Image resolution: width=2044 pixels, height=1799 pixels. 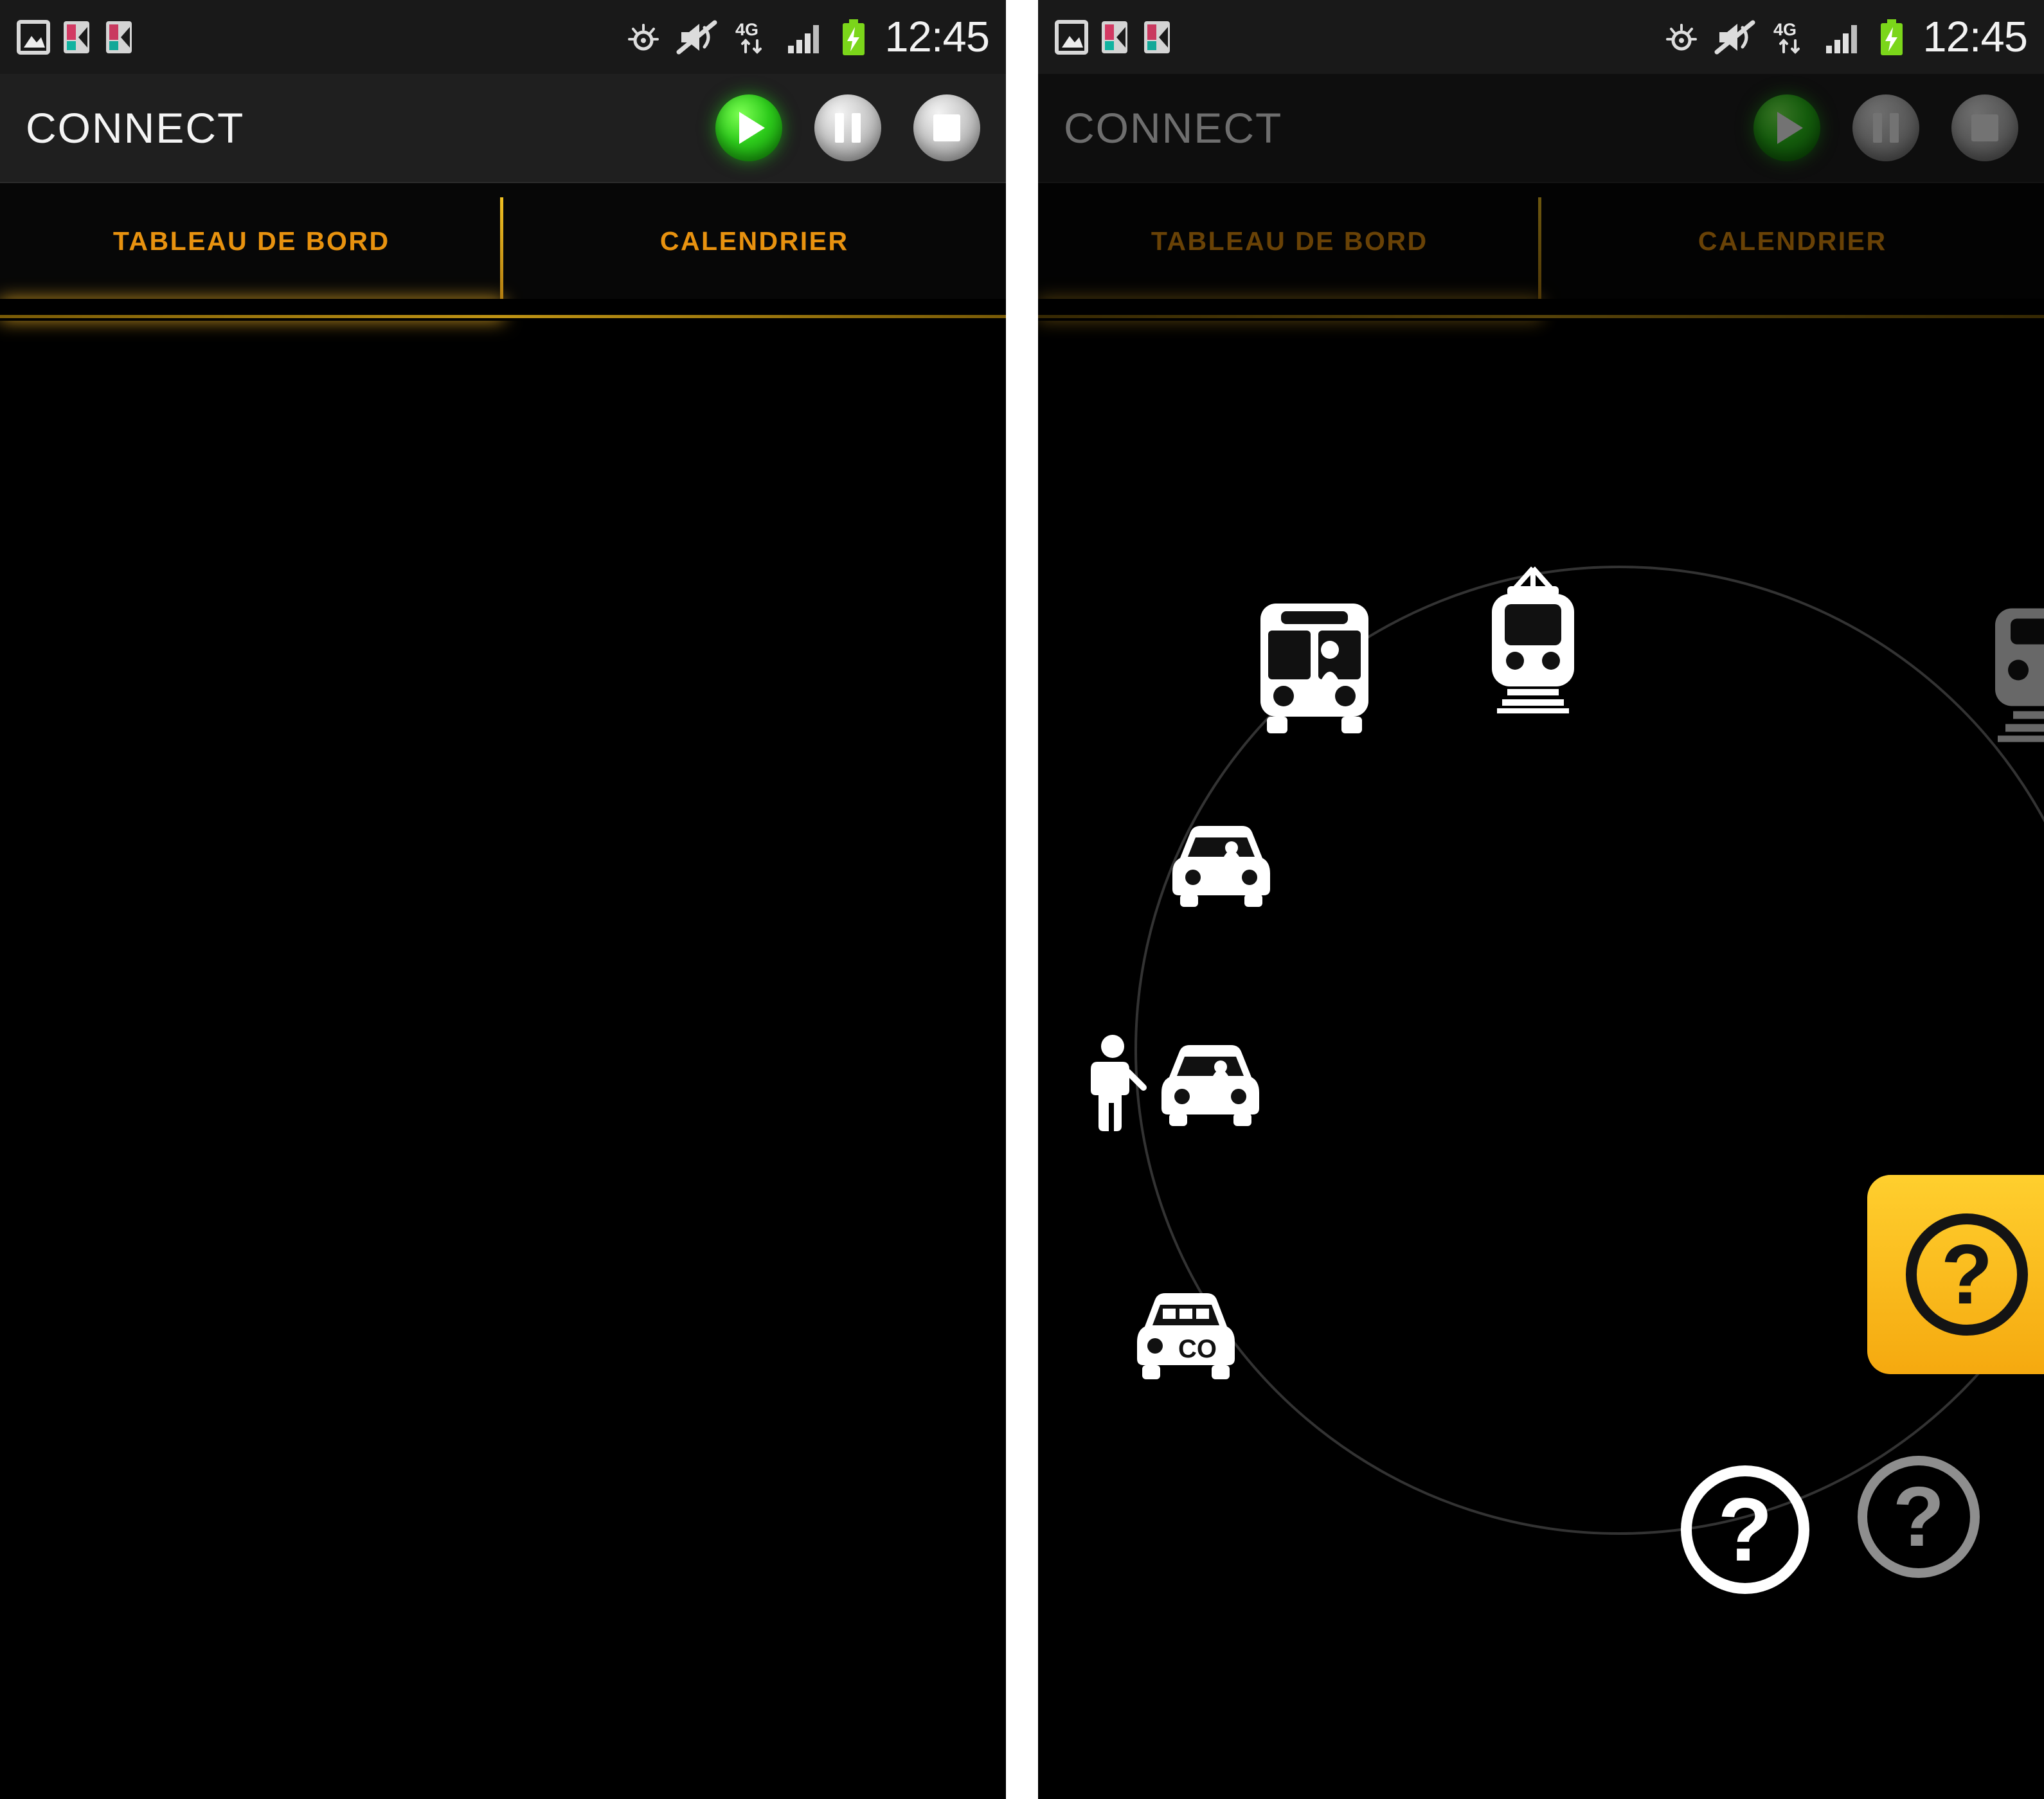 I want to click on car-icon, so click(x=1221, y=864).